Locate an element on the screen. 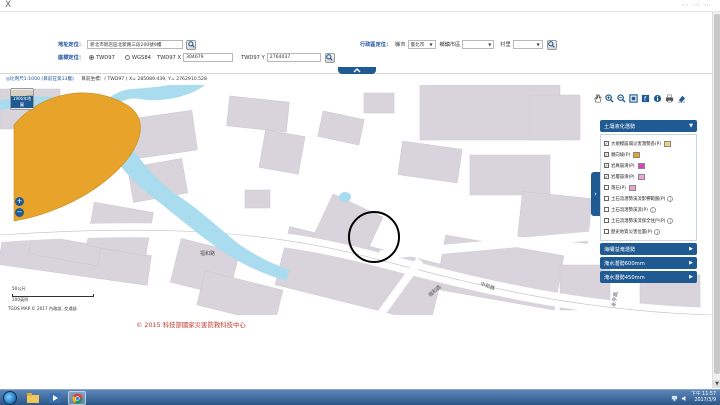 The width and height of the screenshot is (720, 405). zoom-out-button: − is located at coordinates (19, 212).